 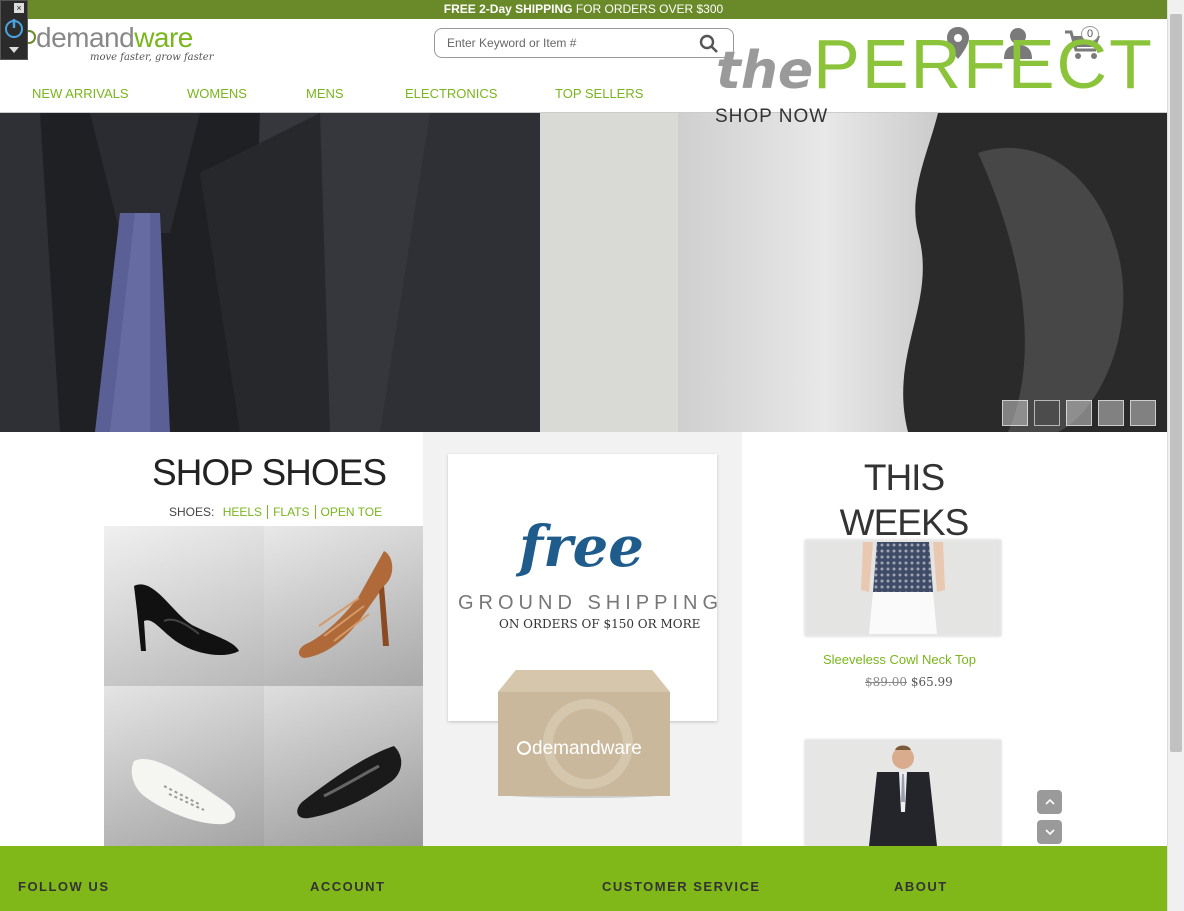 I want to click on deals-scroll-down-button, so click(x=1049, y=832).